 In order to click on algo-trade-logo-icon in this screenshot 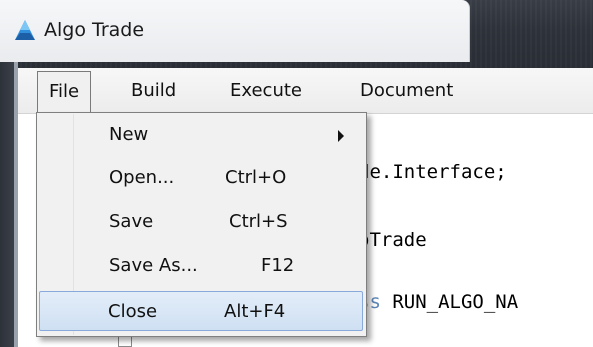, I will do `click(25, 30)`.